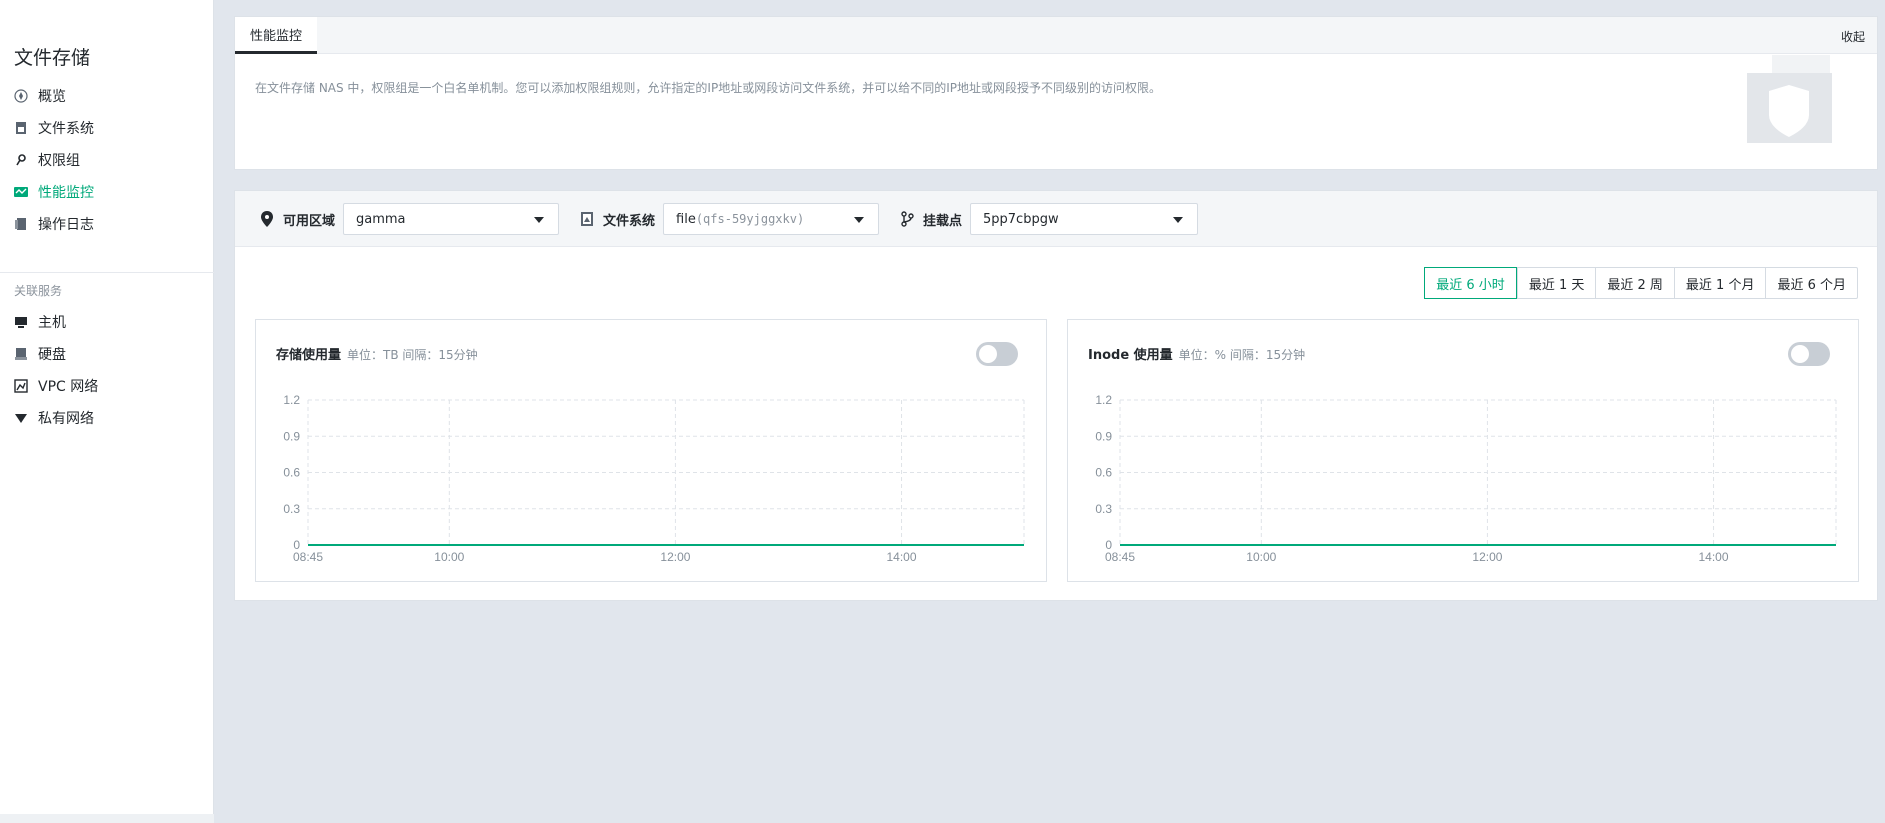  Describe the element at coordinates (21, 224) in the screenshot. I see `log-icon` at that location.